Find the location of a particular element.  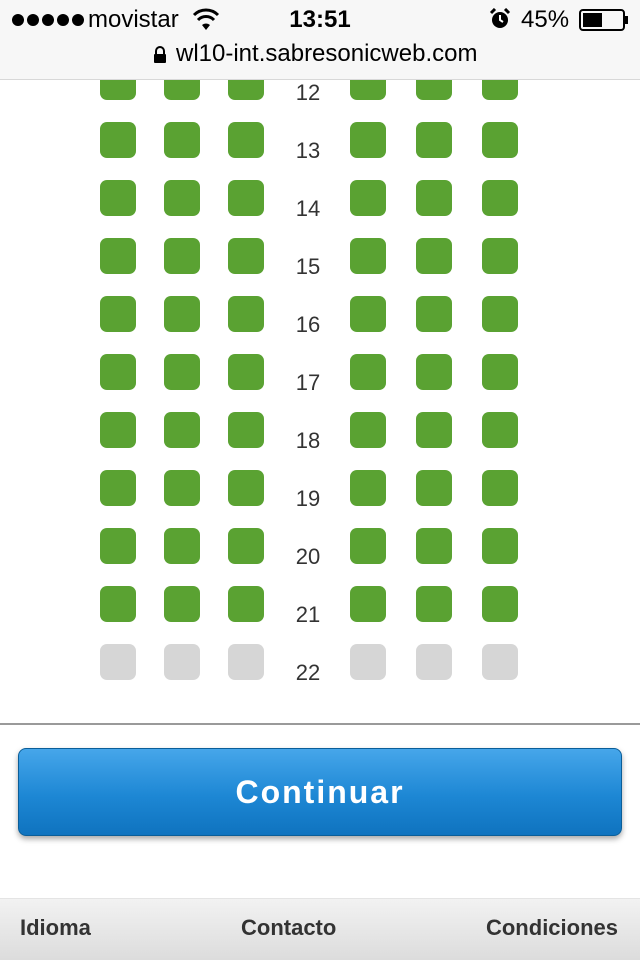

url-bar: wl10-int.sabresonicweb.com is located at coordinates (320, 60).